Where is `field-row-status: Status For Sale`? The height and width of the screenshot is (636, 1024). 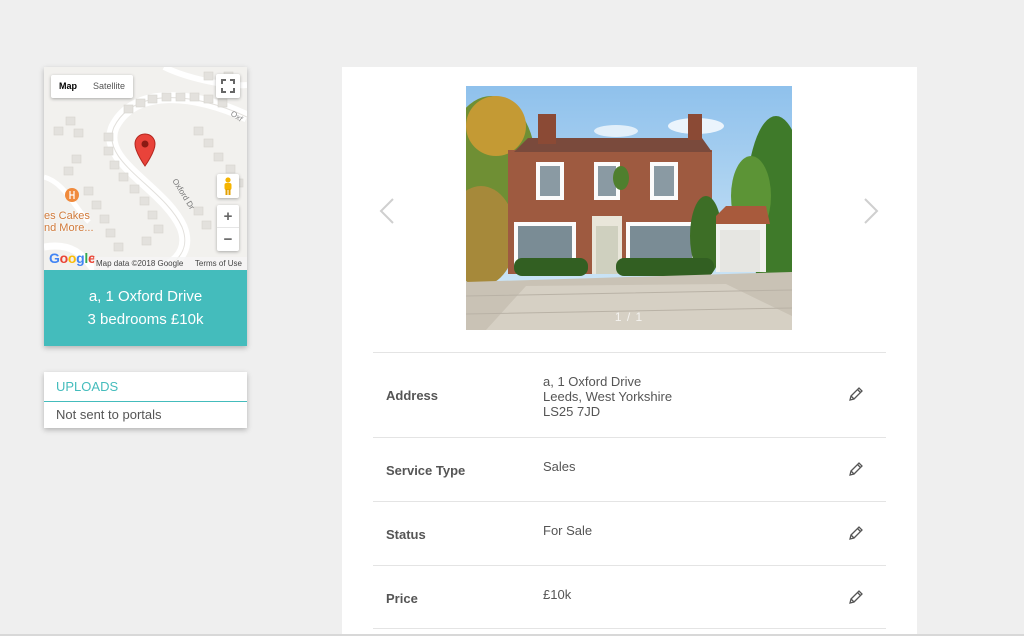 field-row-status: Status For Sale is located at coordinates (629, 533).